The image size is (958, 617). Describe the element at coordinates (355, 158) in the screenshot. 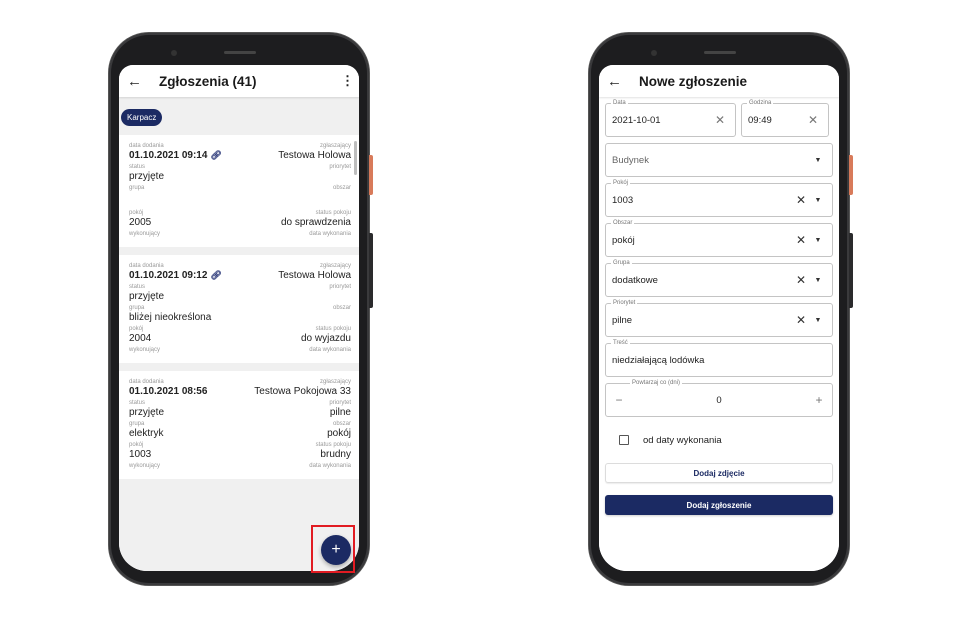

I see `scrollbar` at that location.